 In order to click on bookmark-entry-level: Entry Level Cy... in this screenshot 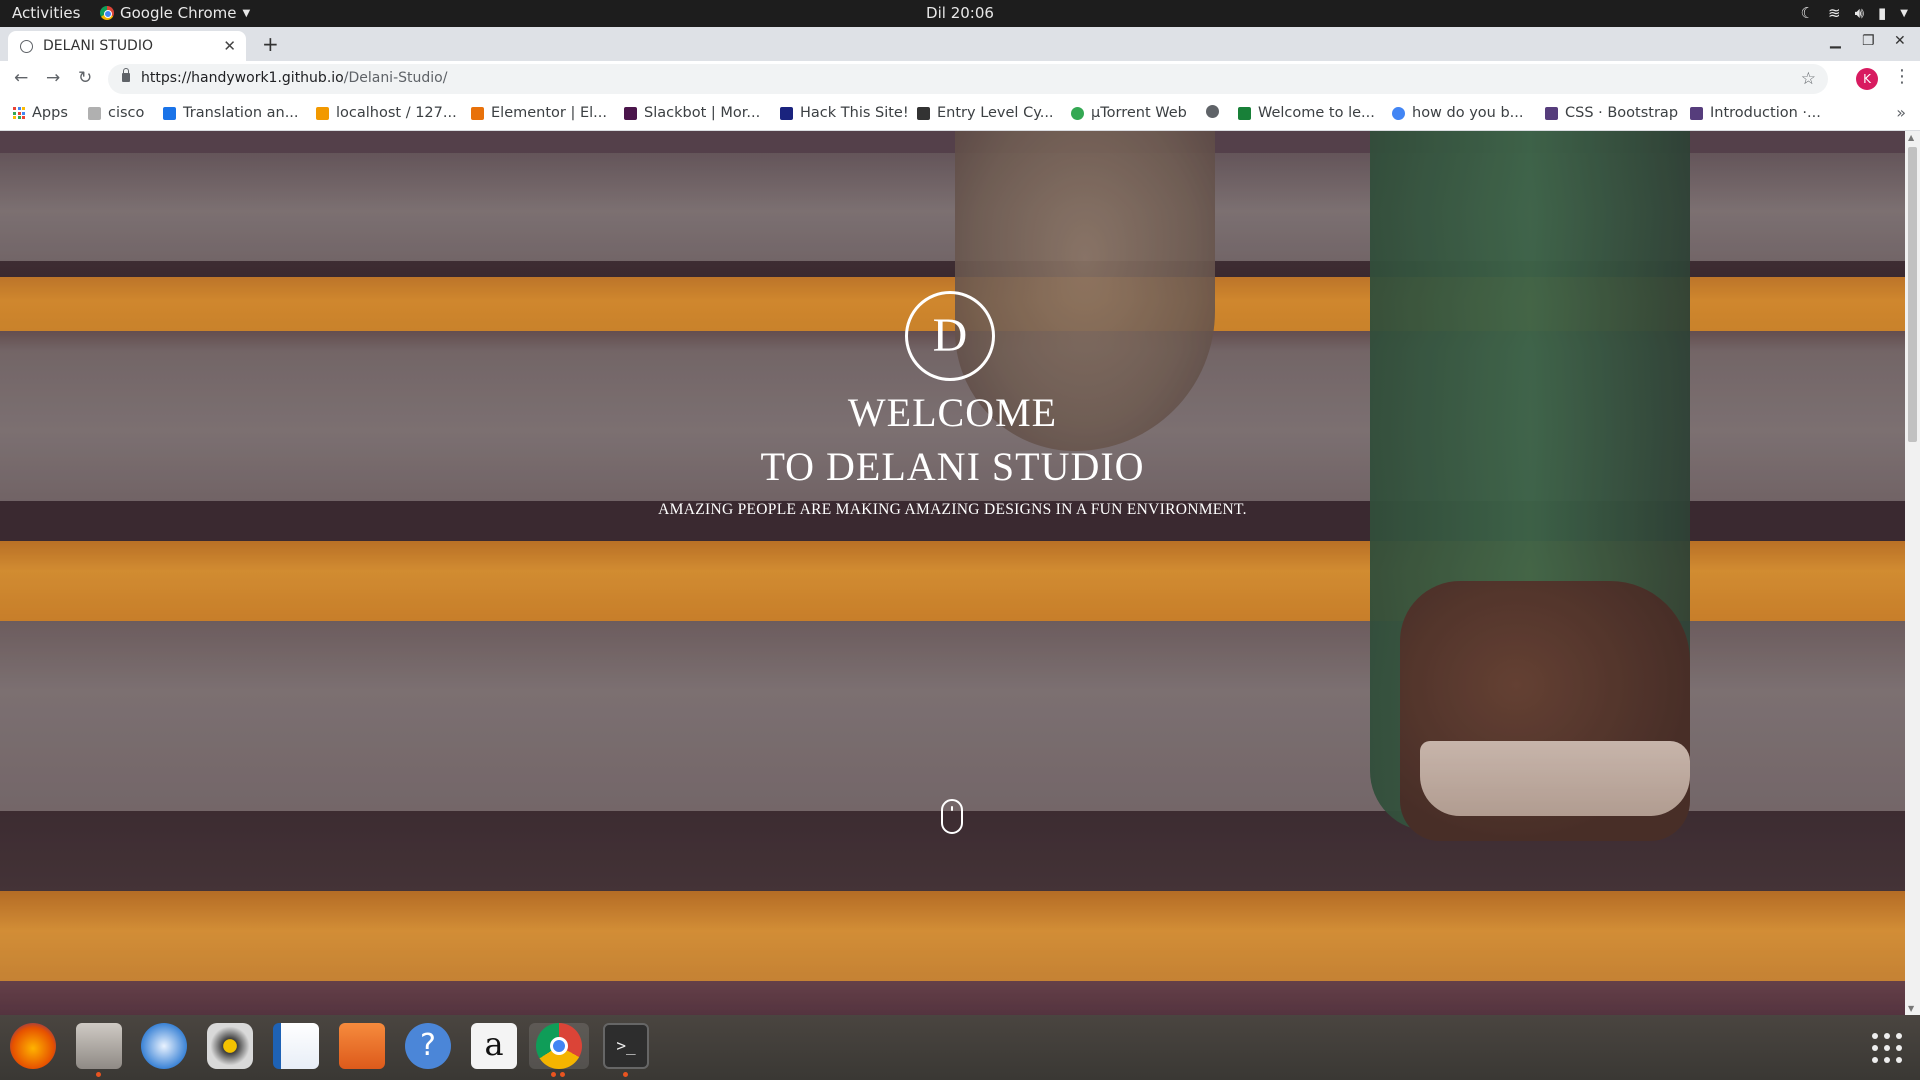, I will do `click(985, 113)`.